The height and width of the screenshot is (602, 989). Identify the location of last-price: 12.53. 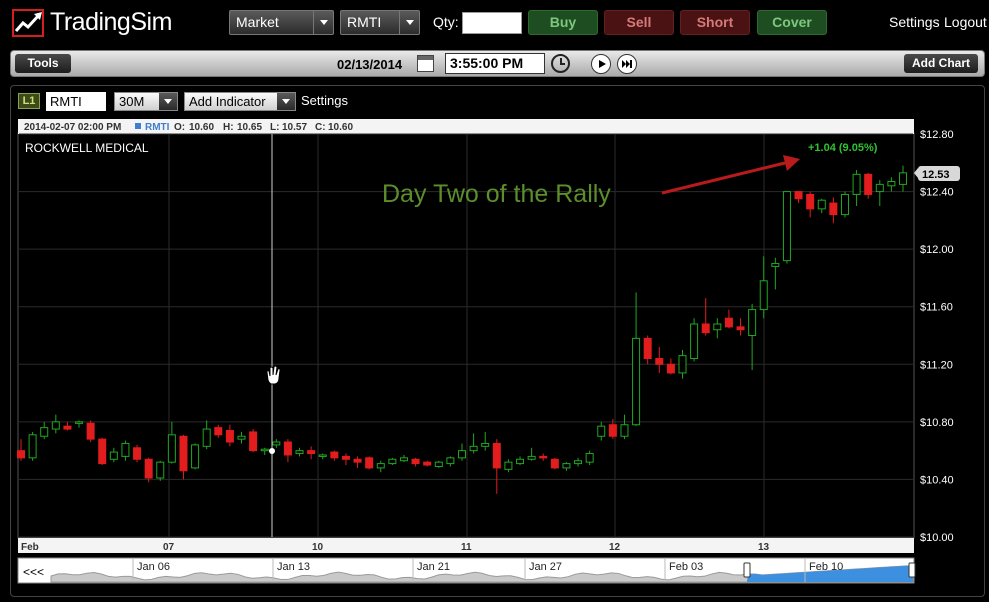
(936, 175).